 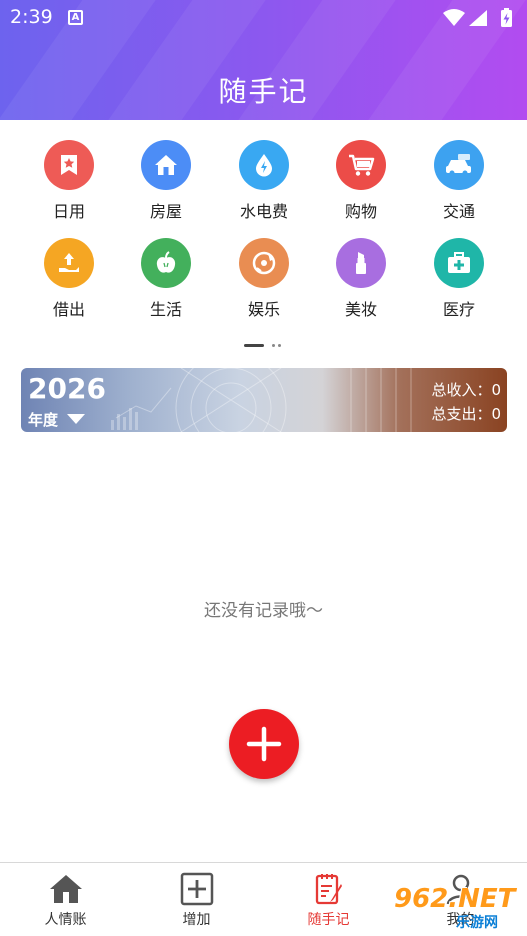 I want to click on category-label: 日用, so click(x=68, y=211).